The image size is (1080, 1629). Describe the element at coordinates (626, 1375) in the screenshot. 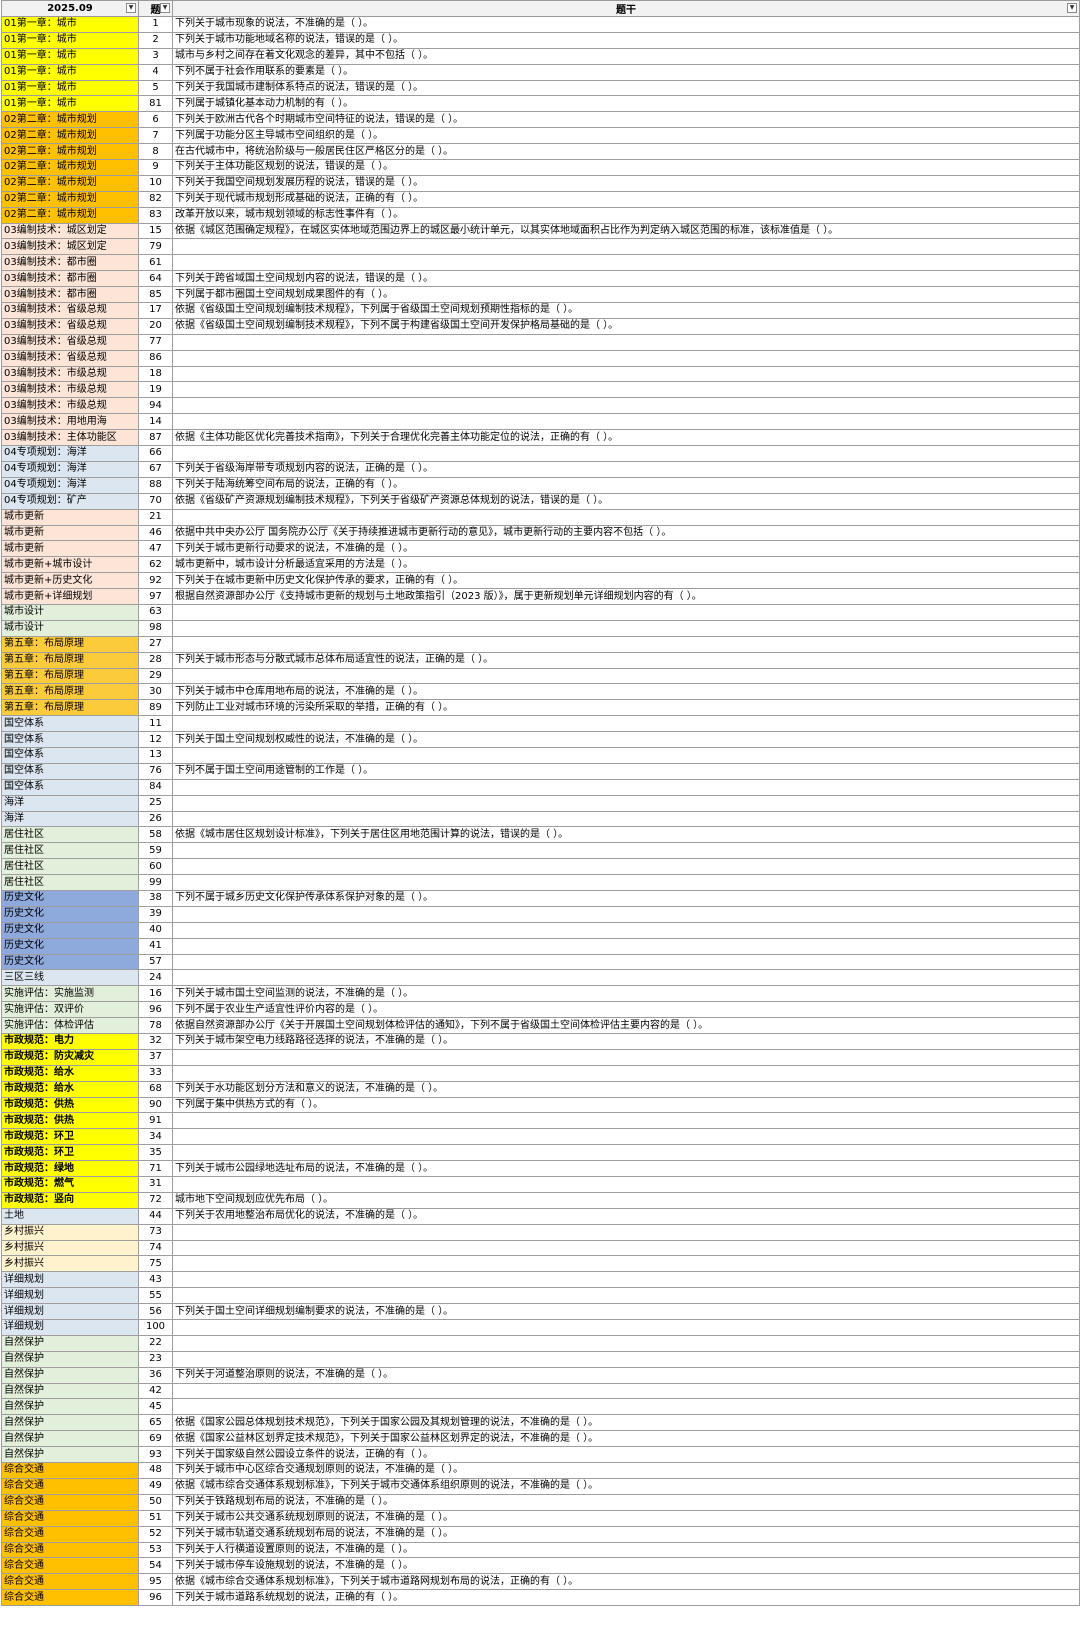

I see `question-cell: 下列关于河道整治原则的说法，不准确的是（ ）。` at that location.